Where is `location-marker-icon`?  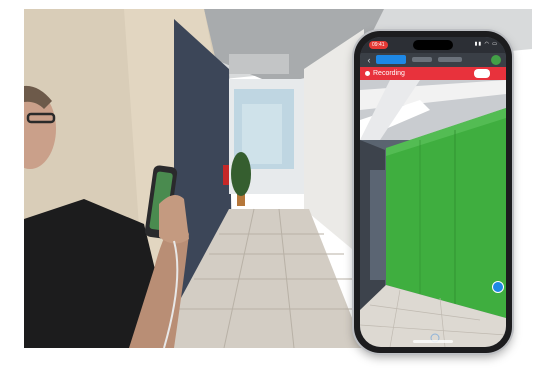
location-marker-icon is located at coordinates (498, 287).